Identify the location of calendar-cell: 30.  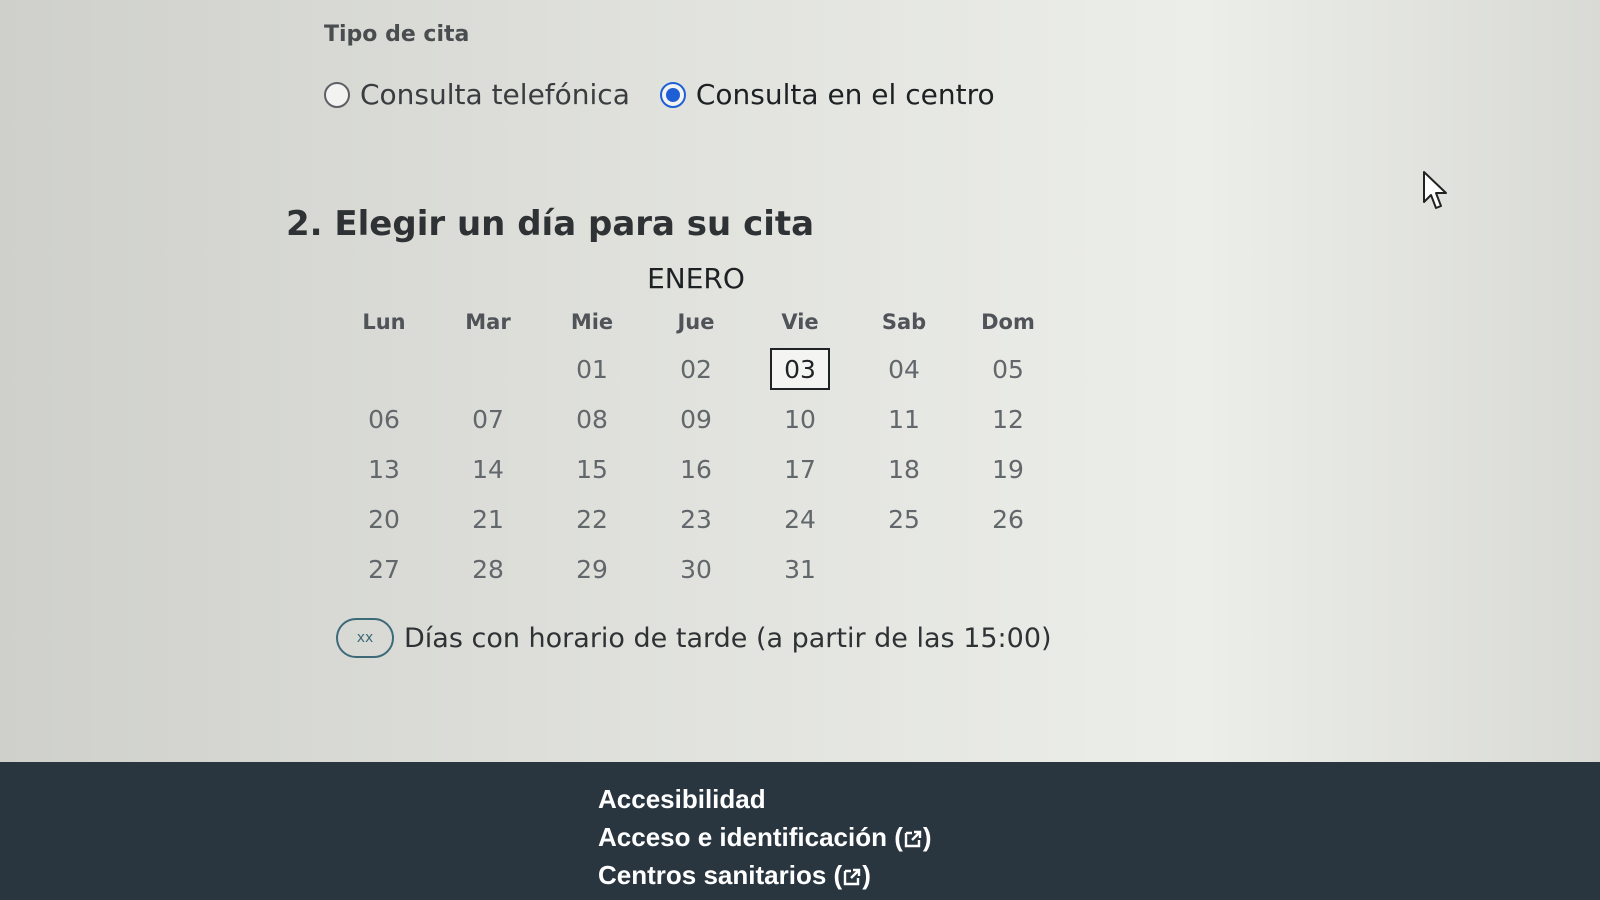
(696, 569).